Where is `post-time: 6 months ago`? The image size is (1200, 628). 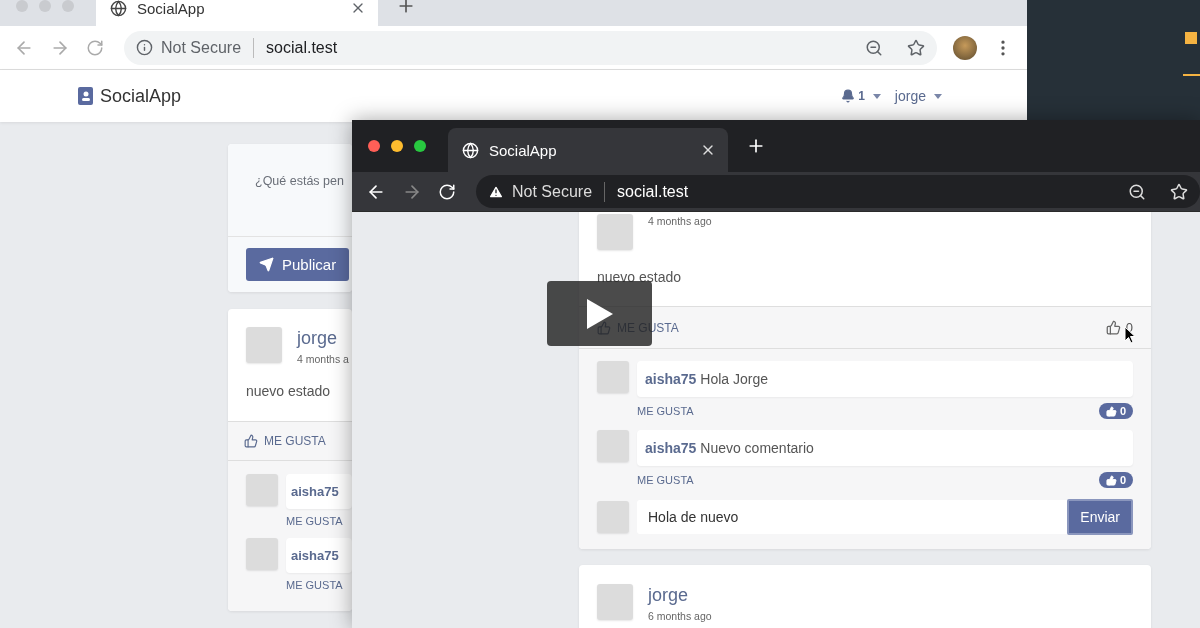
post-time: 6 months ago is located at coordinates (680, 616).